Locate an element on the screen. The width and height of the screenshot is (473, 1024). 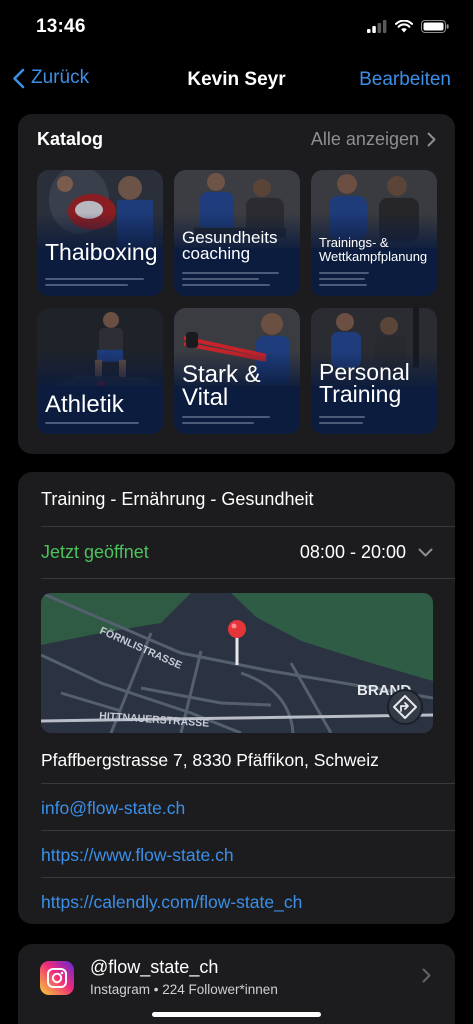
instagram-followers: Instagram • 224 Follower*innen is located at coordinates (184, 989).